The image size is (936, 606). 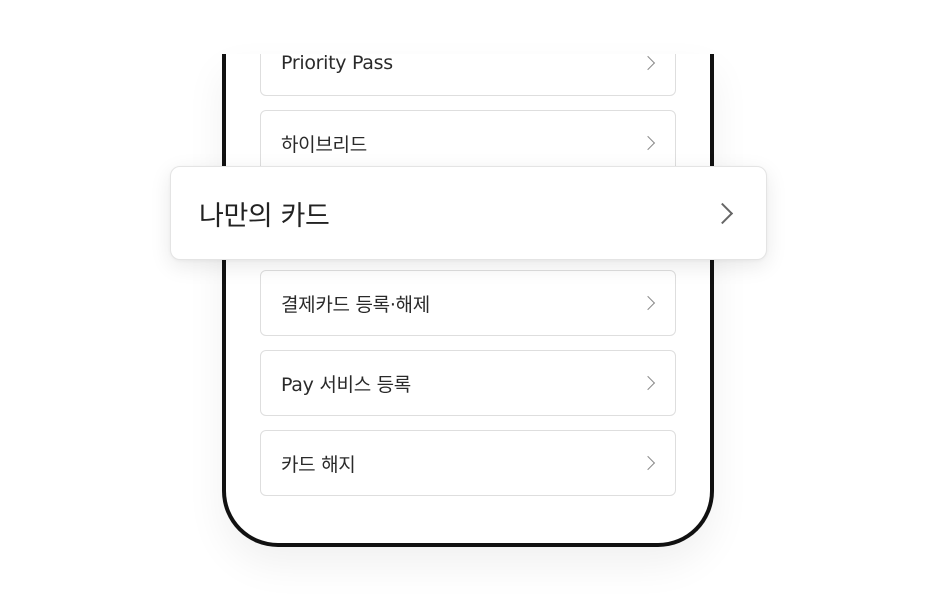 I want to click on menu-item-priority-pass: Priority Pass, so click(x=468, y=75).